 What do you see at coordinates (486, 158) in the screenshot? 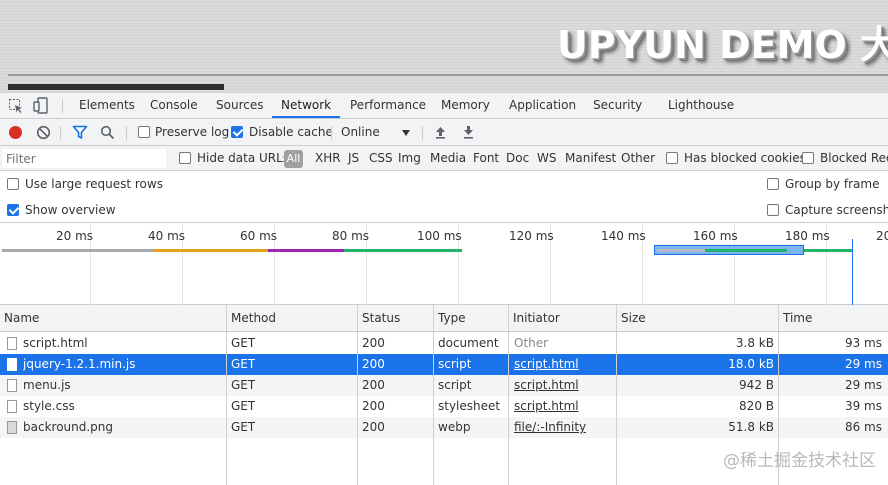
I see `filter-type-font: Font` at bounding box center [486, 158].